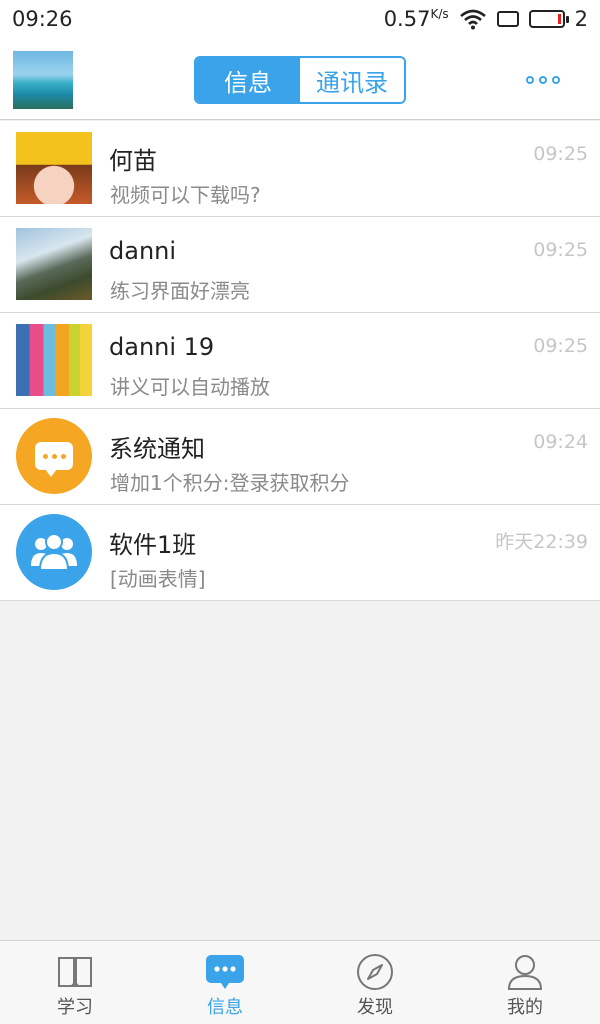 The width and height of the screenshot is (600, 1024). I want to click on nav-discover: 发现, so click(375, 982).